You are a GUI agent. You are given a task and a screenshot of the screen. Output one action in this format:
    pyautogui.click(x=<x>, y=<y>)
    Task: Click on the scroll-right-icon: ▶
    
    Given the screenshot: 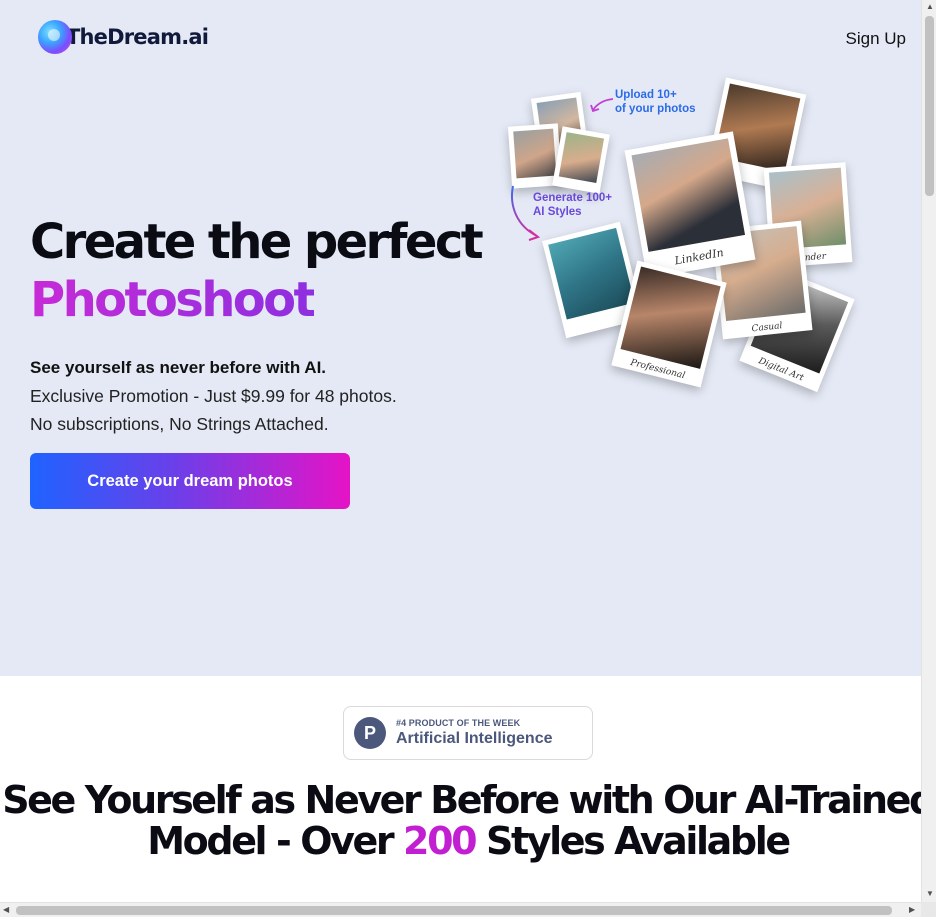 What is the action you would take?
    pyautogui.click(x=912, y=910)
    